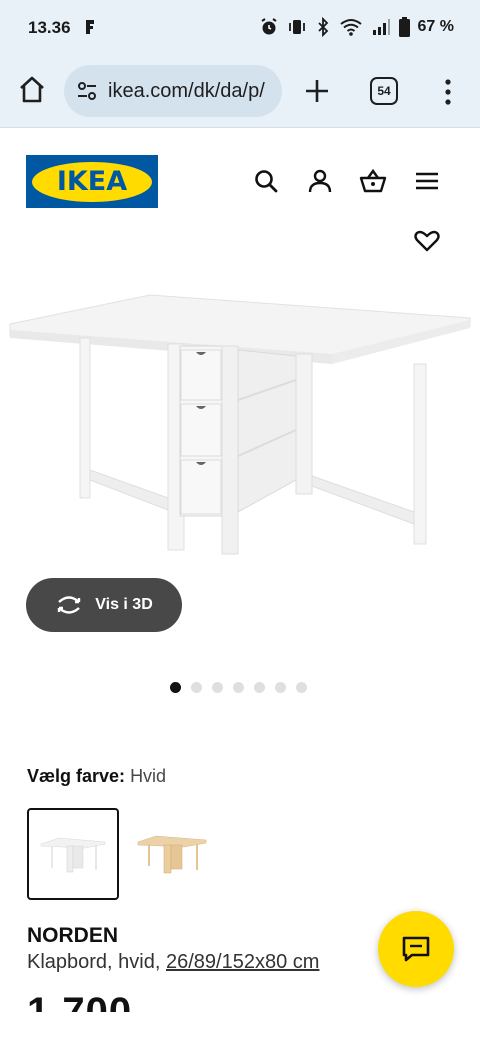 This screenshot has width=480, height=1056. What do you see at coordinates (49, 27) in the screenshot?
I see `status-time: 13.36` at bounding box center [49, 27].